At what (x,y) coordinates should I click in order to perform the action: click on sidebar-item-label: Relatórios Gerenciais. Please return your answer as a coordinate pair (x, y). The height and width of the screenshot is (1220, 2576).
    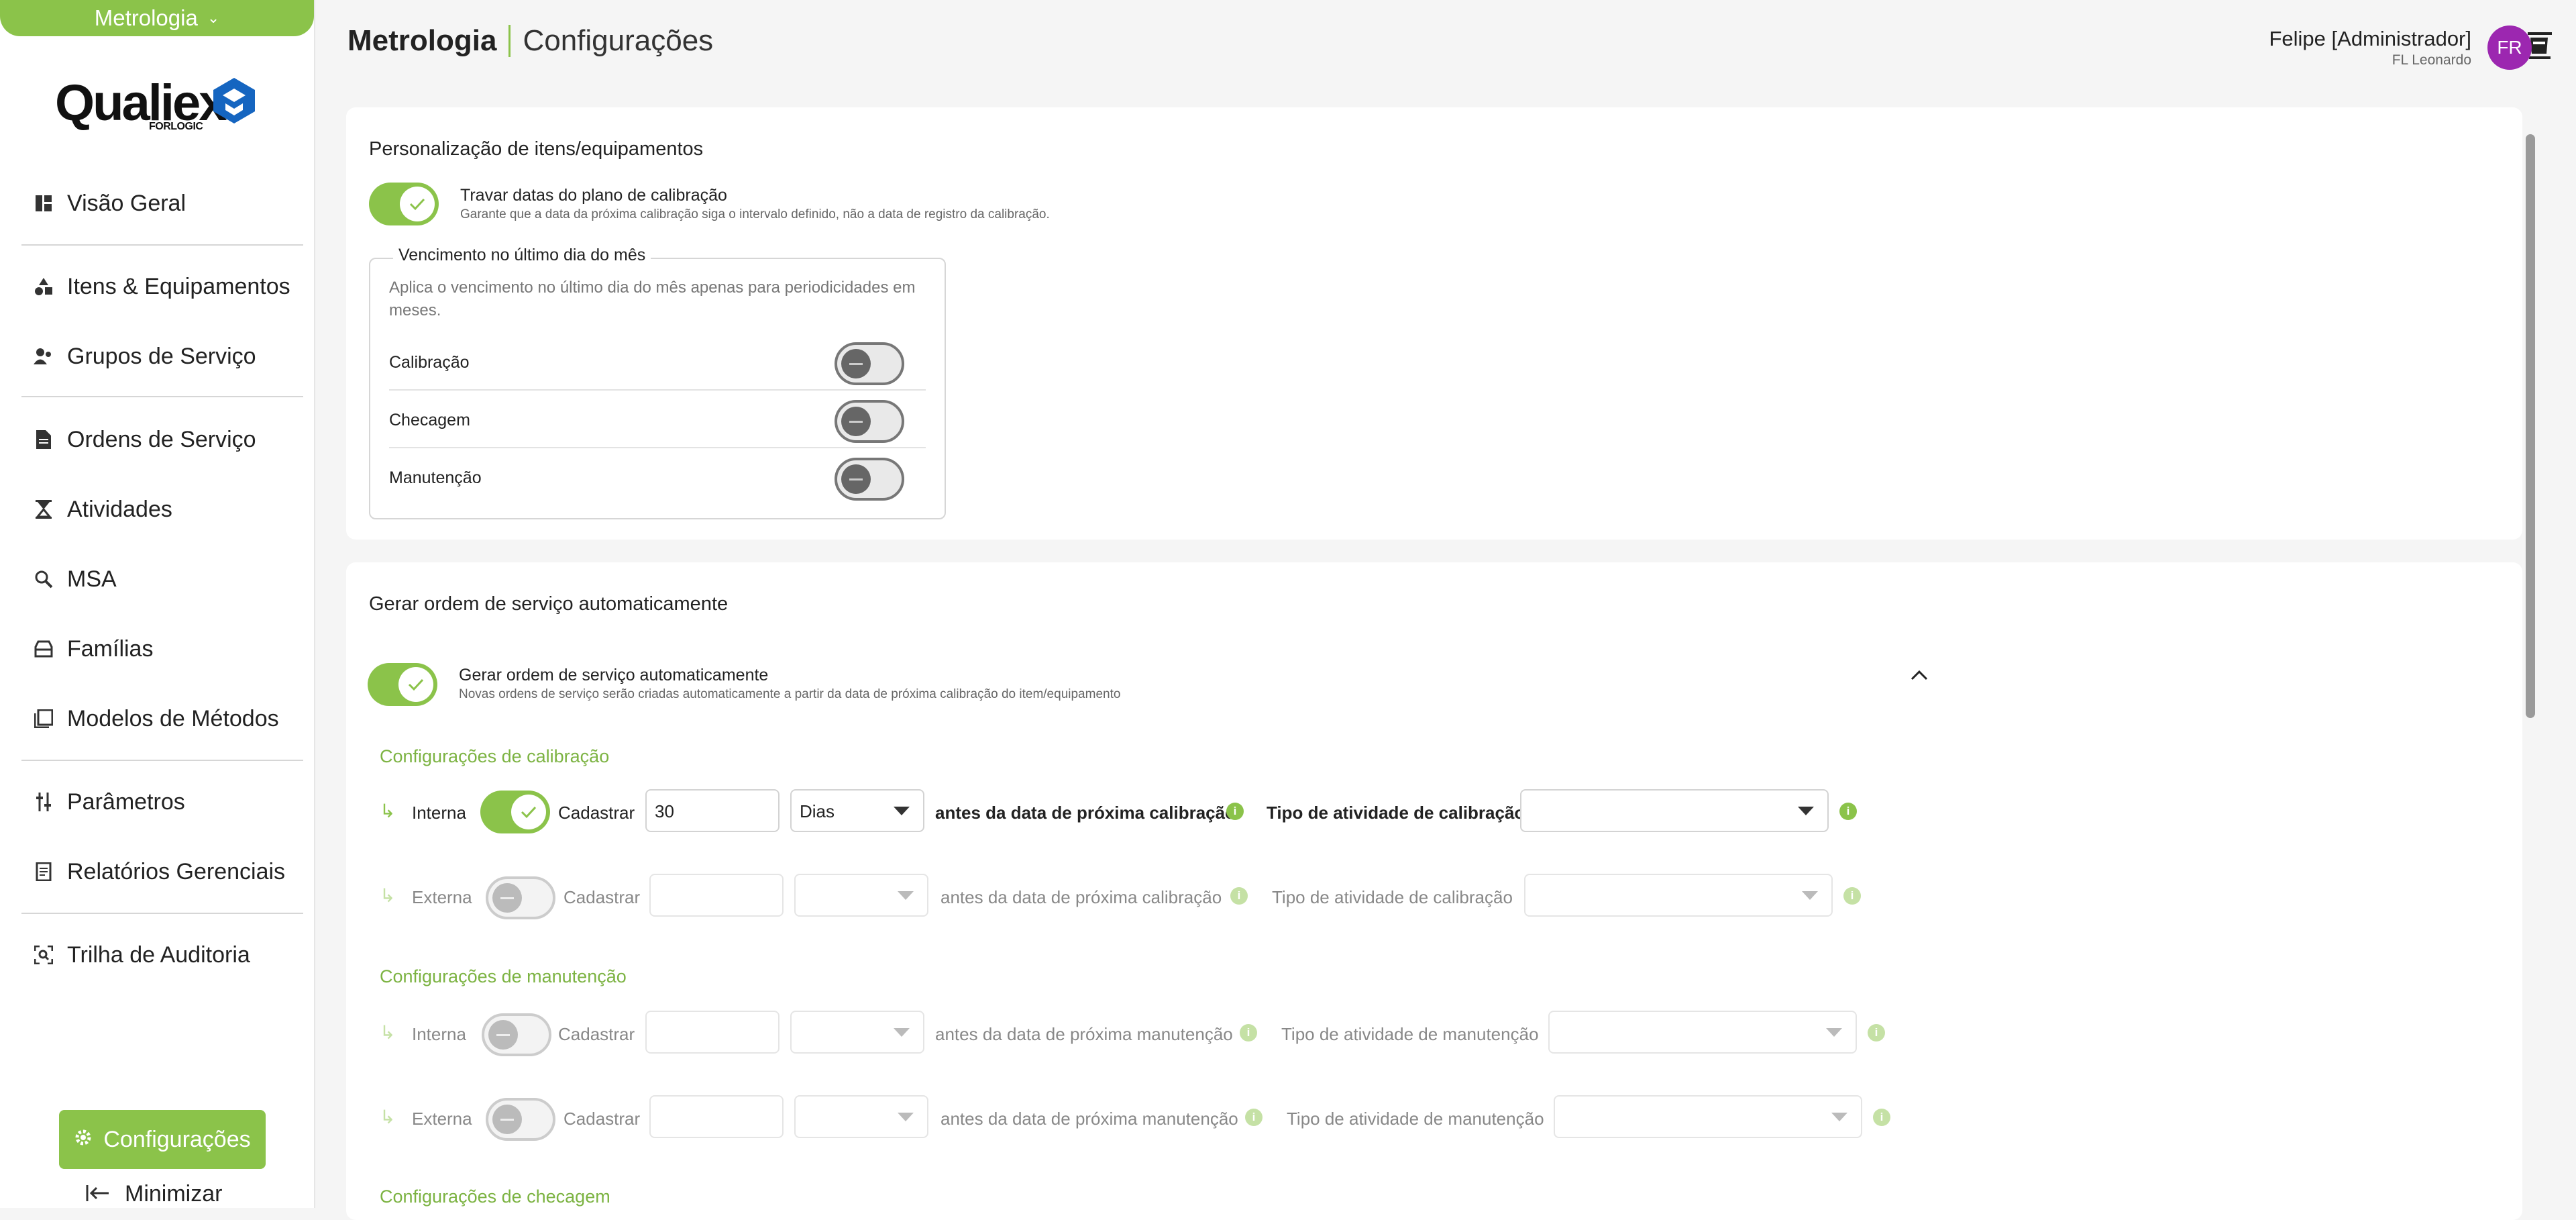
    Looking at the image, I should click on (176, 871).